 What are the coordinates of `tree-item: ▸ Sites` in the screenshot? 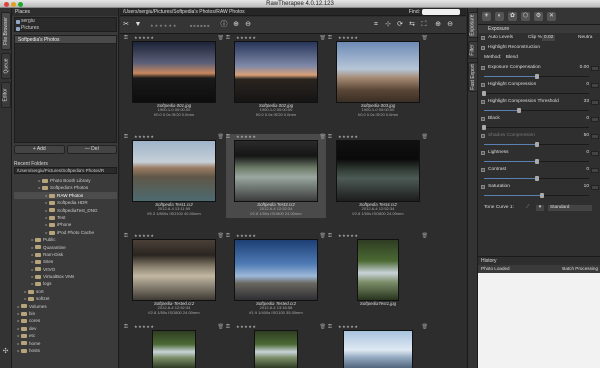 It's located at (65, 261).